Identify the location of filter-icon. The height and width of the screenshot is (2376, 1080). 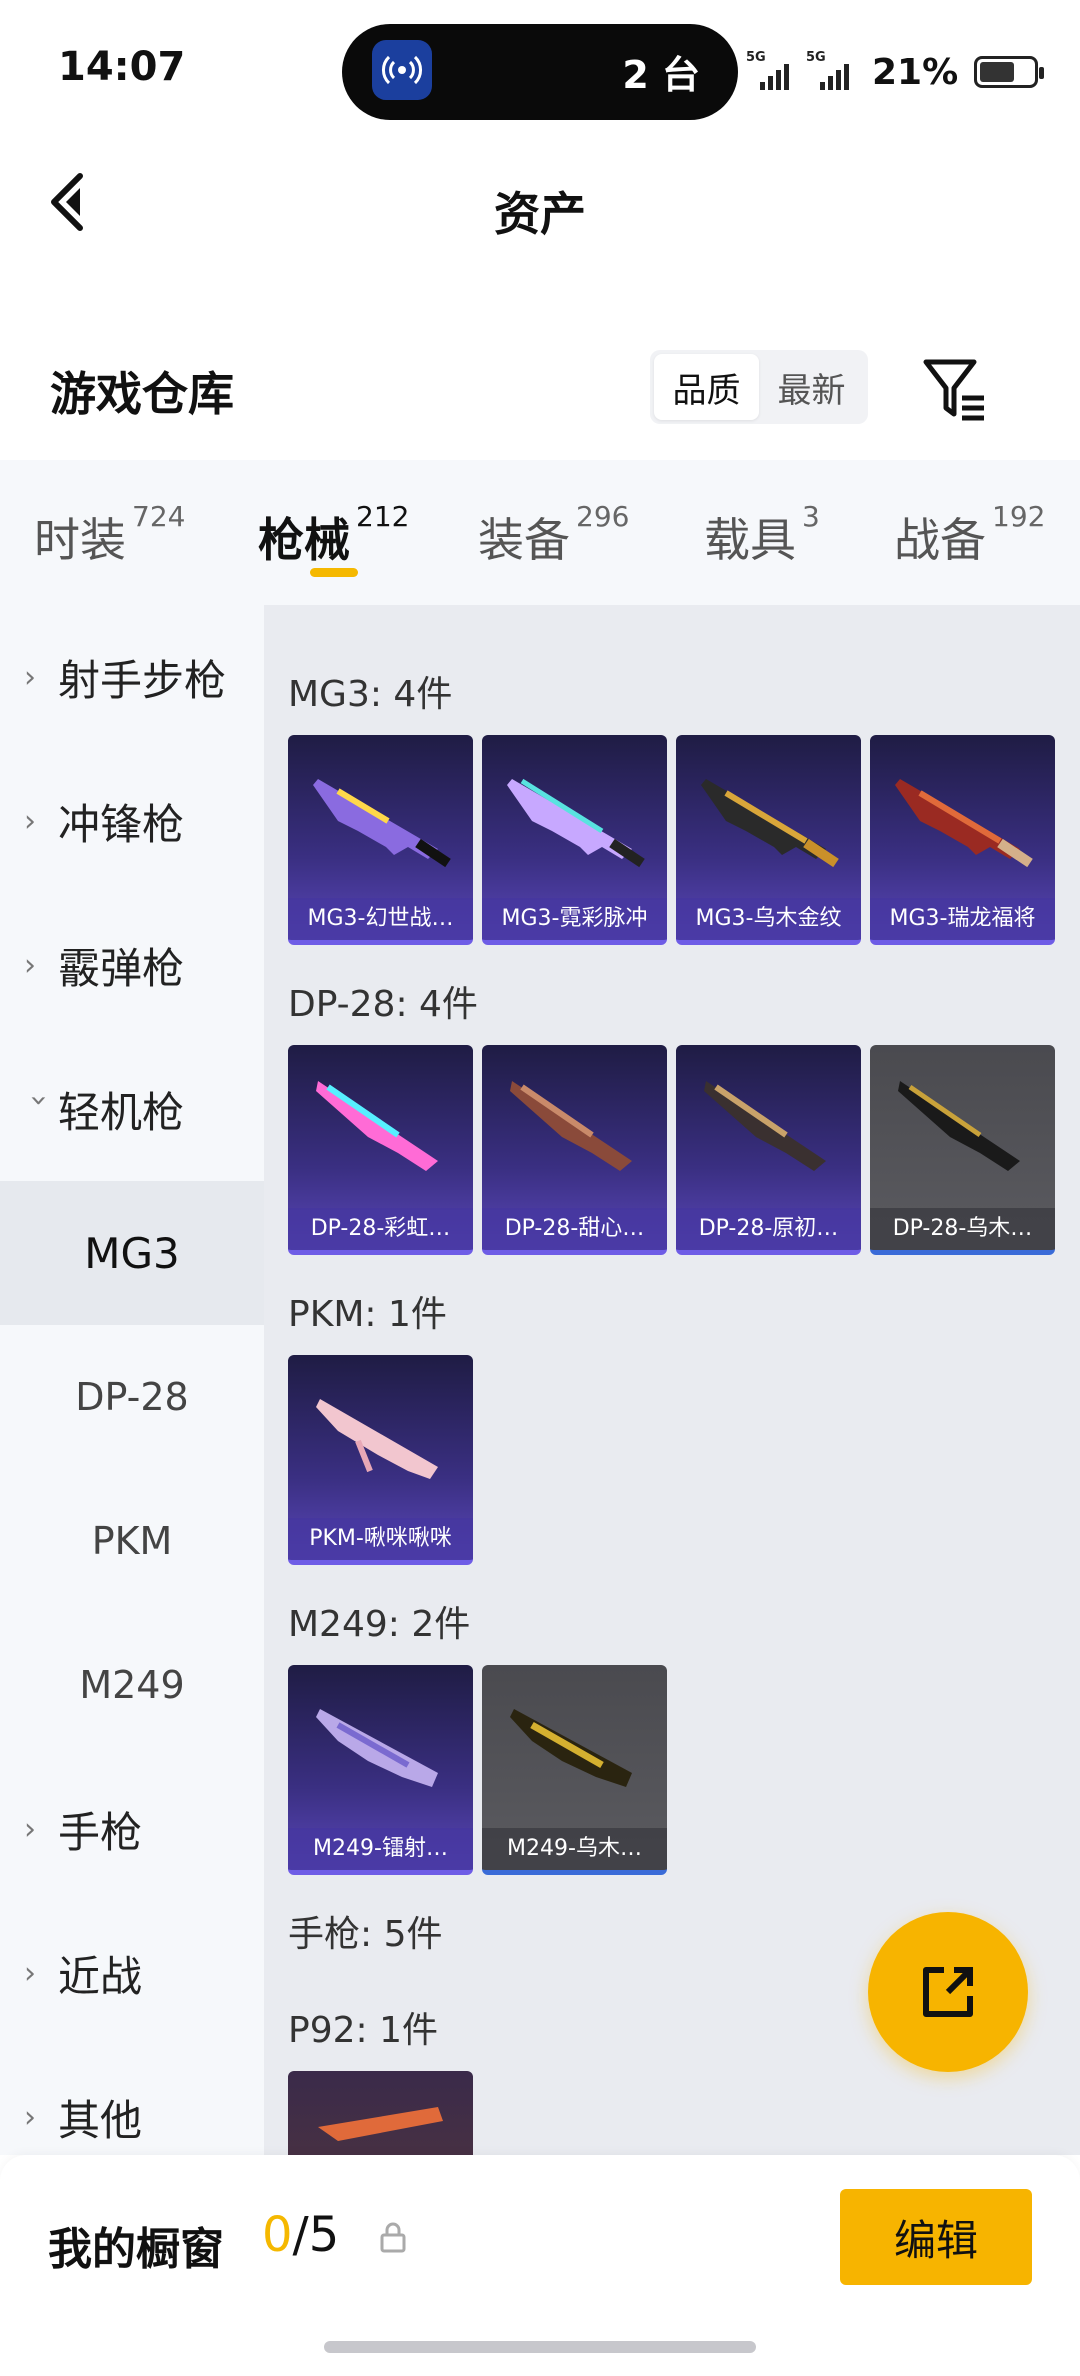
(953, 390).